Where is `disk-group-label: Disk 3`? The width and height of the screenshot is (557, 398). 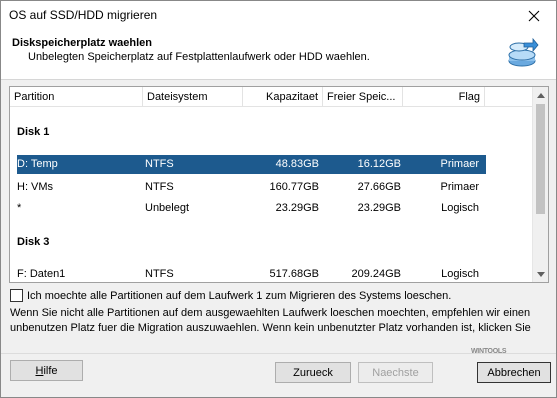 disk-group-label: Disk 3 is located at coordinates (33, 242).